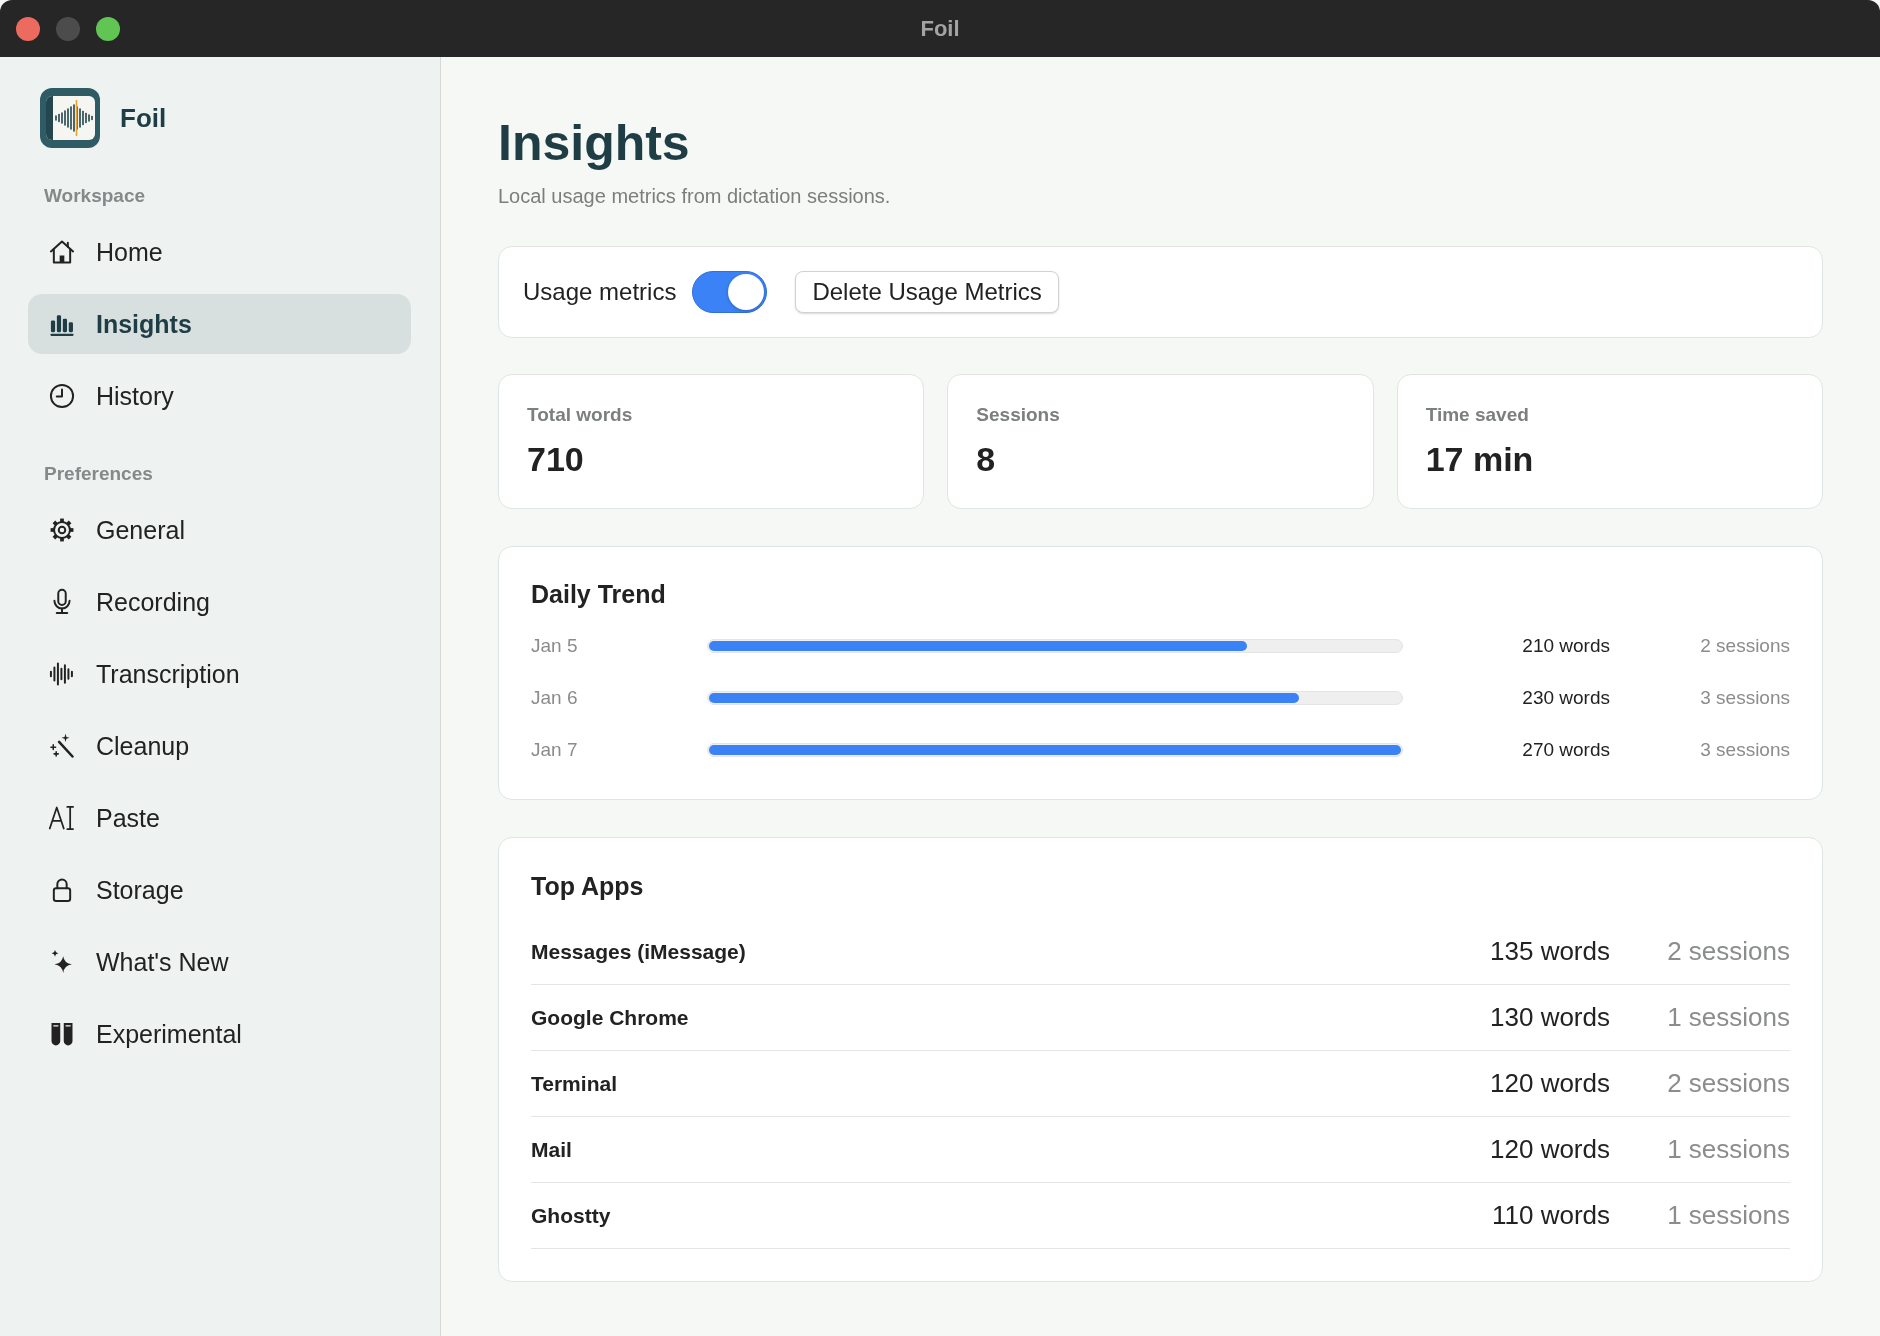 This screenshot has width=1880, height=1336. Describe the element at coordinates (219, 1034) in the screenshot. I see `sidebar-item: Experimental` at that location.